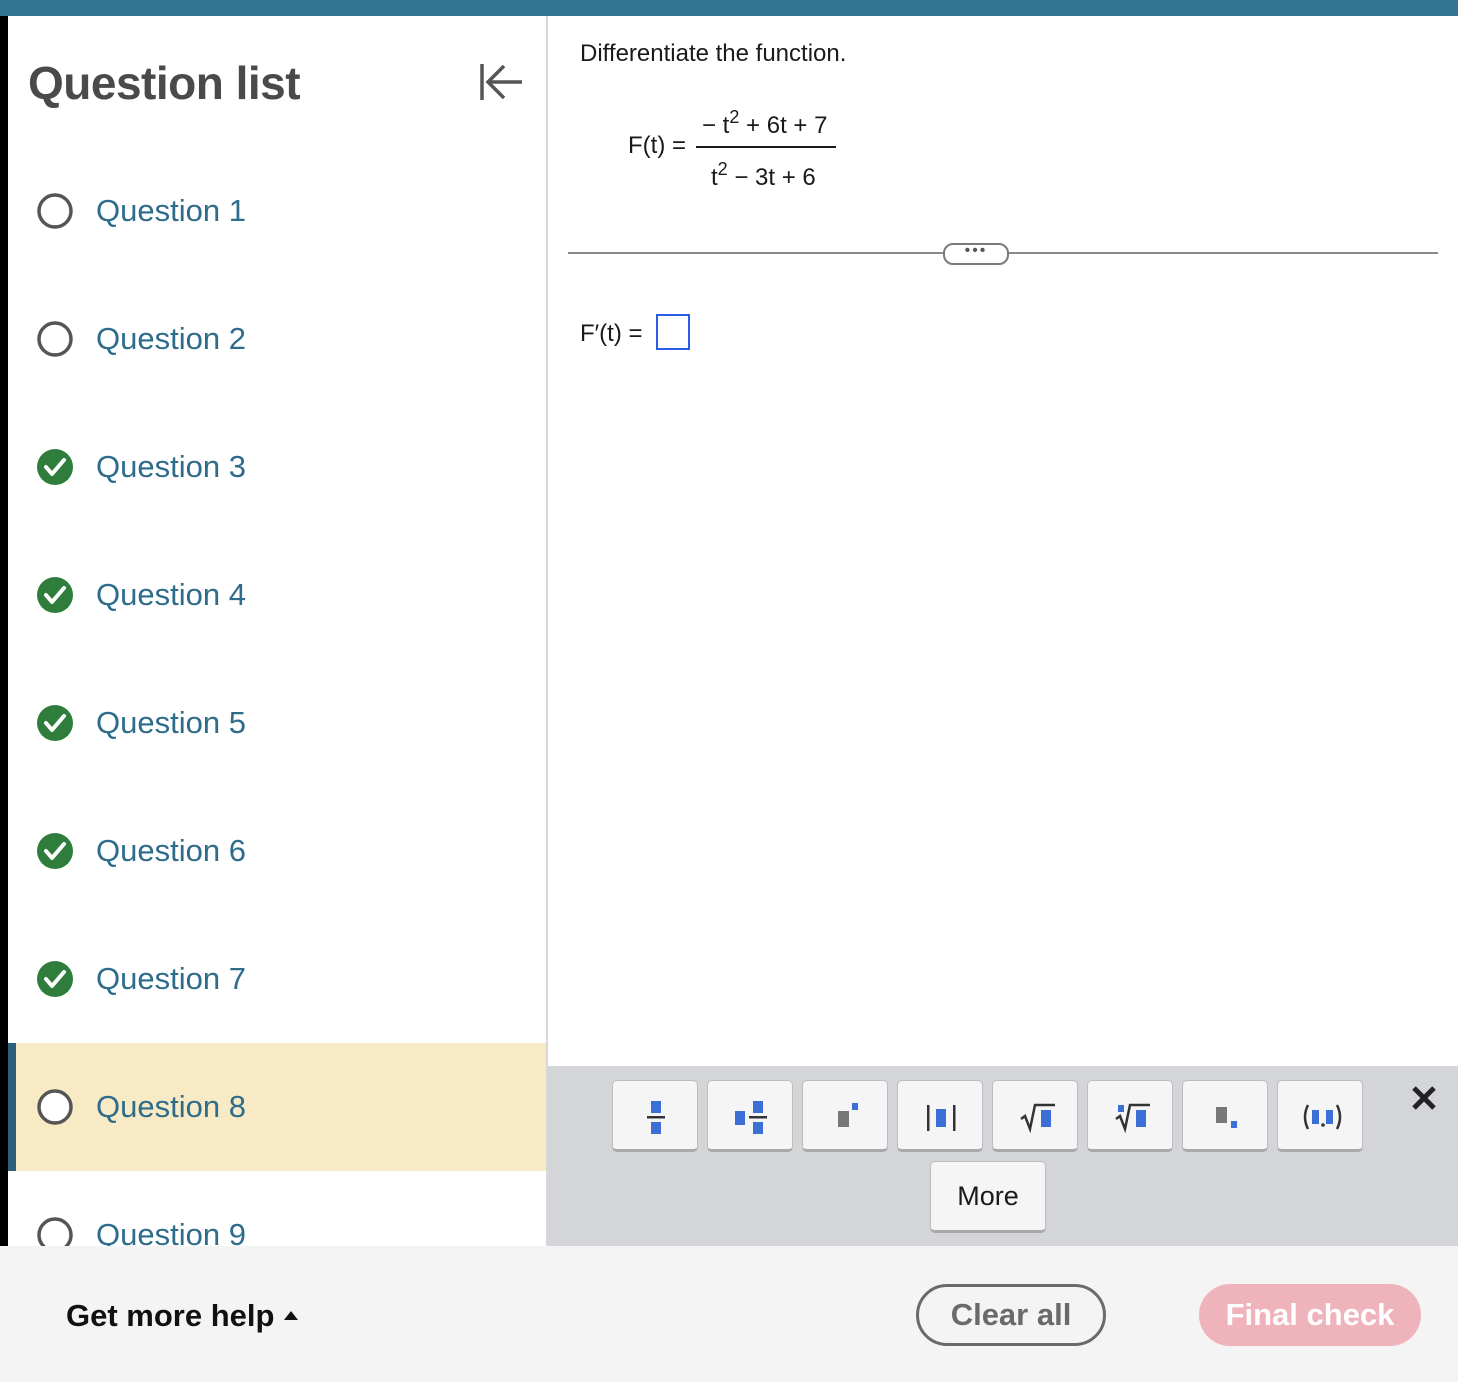 This screenshot has width=1458, height=1382. What do you see at coordinates (277, 1208) in the screenshot?
I see `question-item-9: Question 9` at bounding box center [277, 1208].